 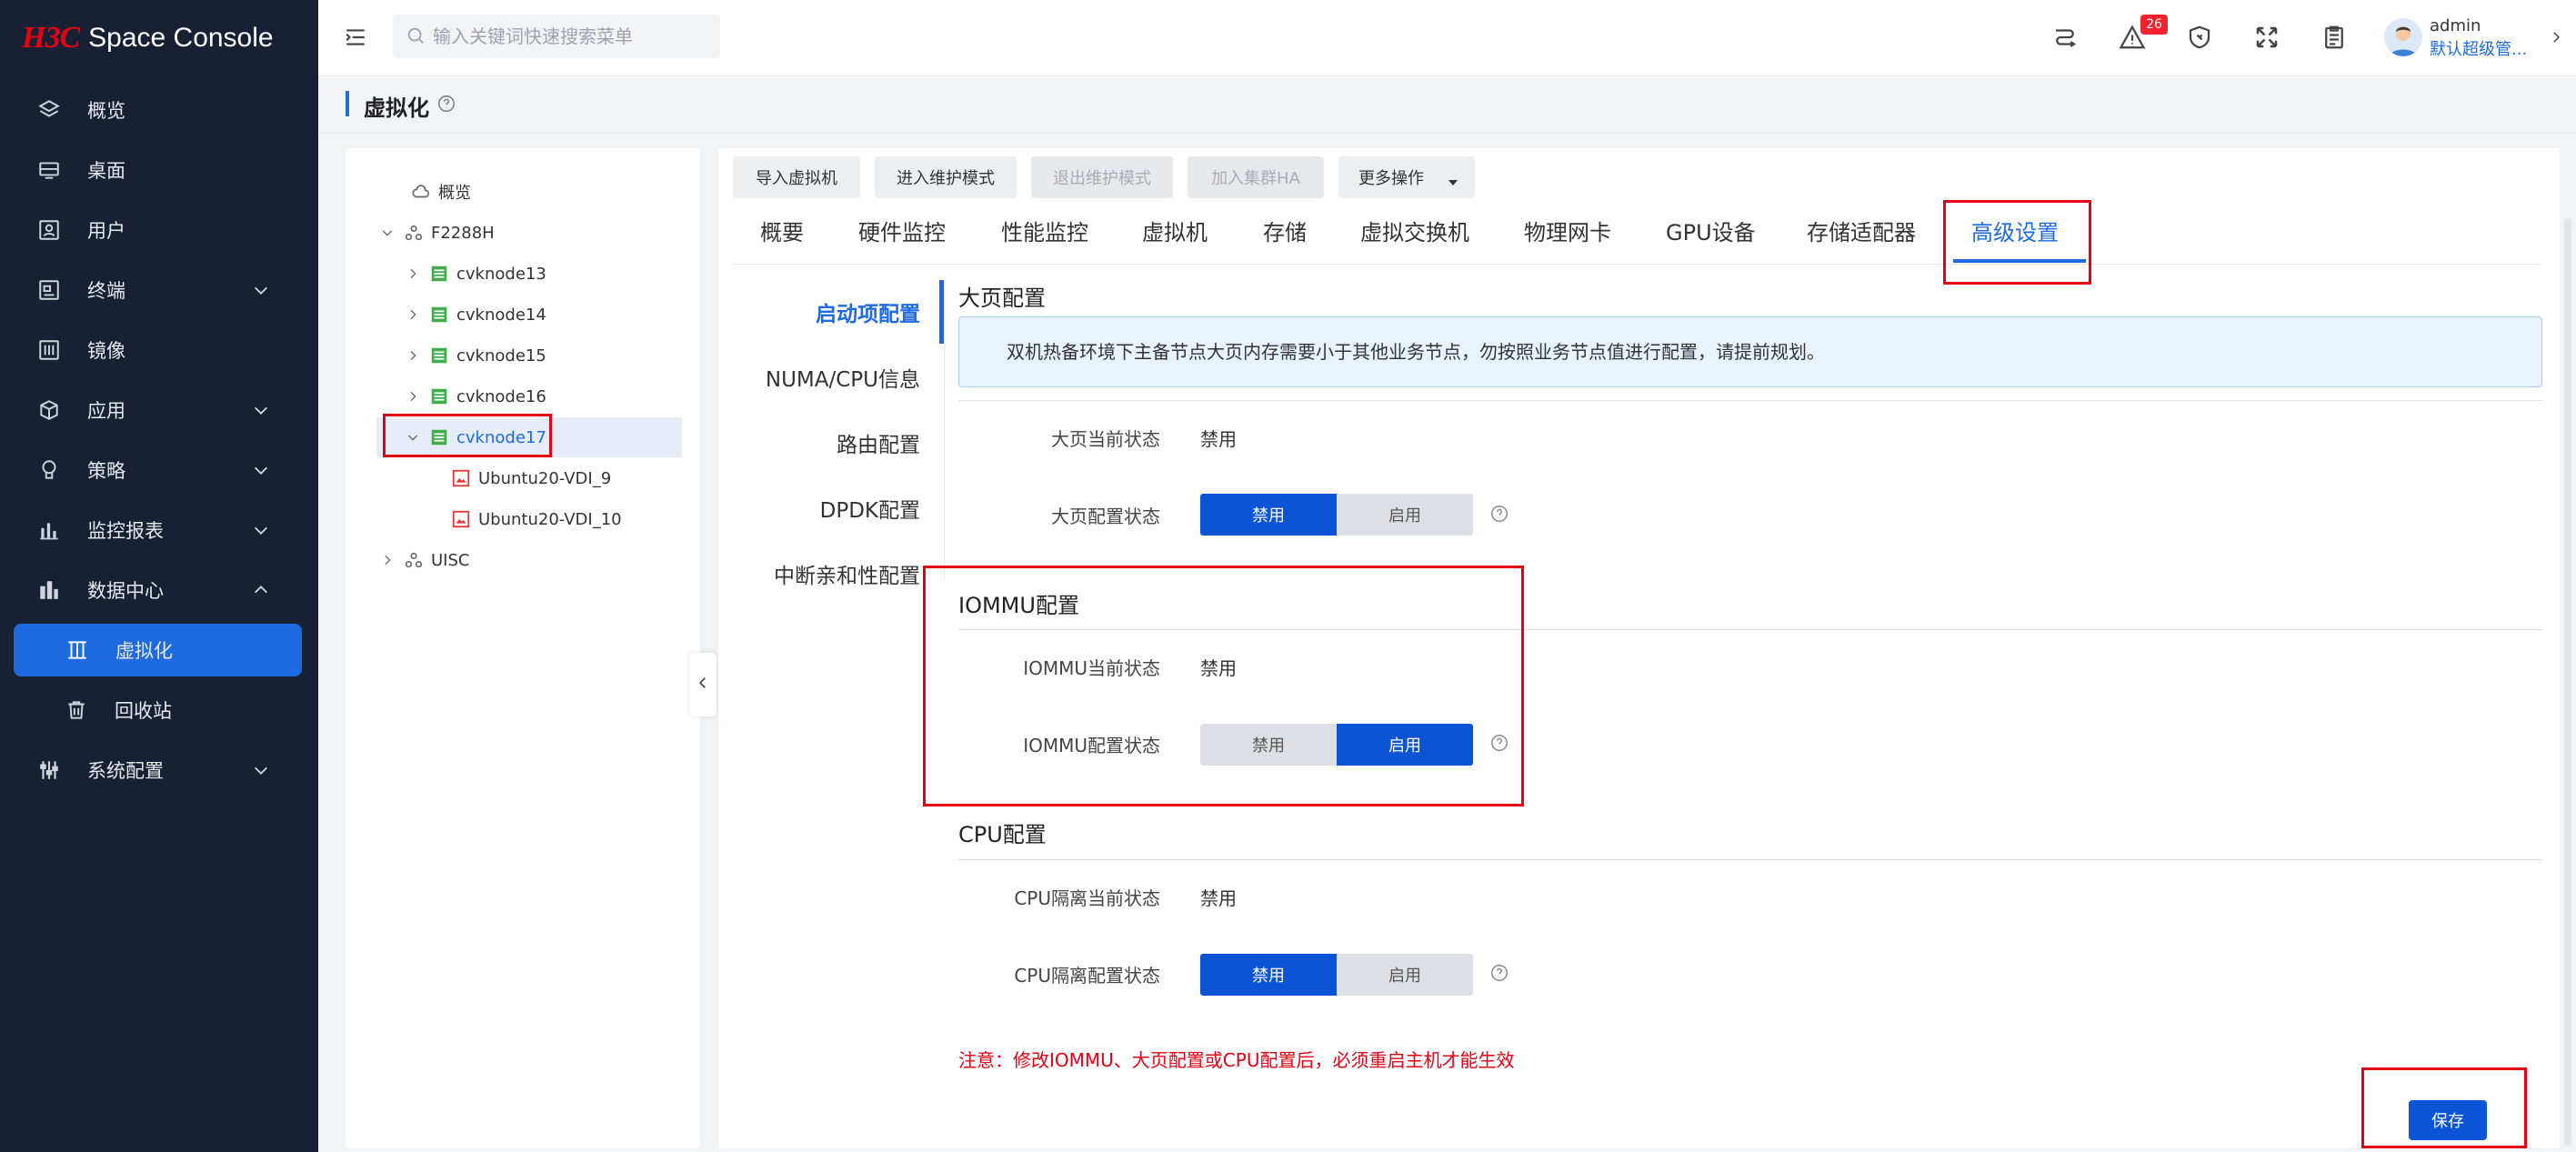 What do you see at coordinates (159, 410) in the screenshot?
I see `sidebar-item-app: 应用` at bounding box center [159, 410].